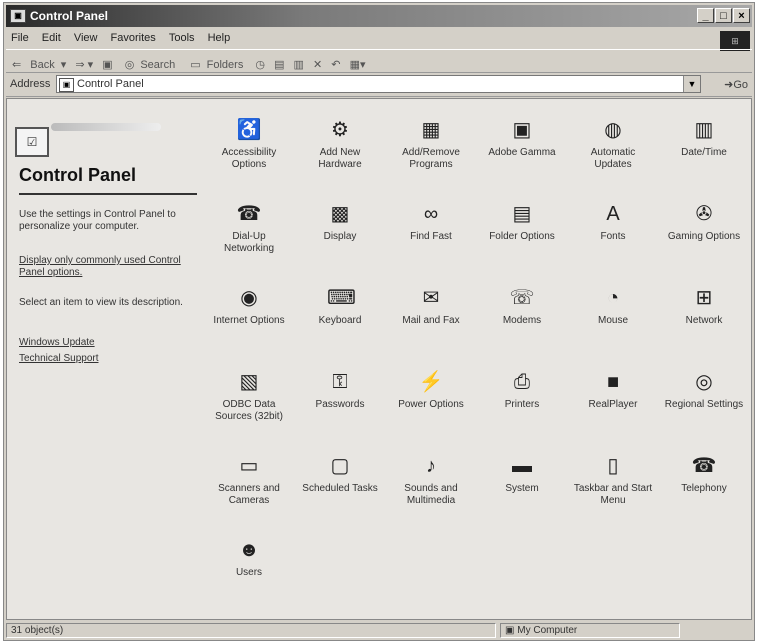 This screenshot has height=643, width=758. Describe the element at coordinates (704, 488) in the screenshot. I see `item-label: Telephony` at that location.